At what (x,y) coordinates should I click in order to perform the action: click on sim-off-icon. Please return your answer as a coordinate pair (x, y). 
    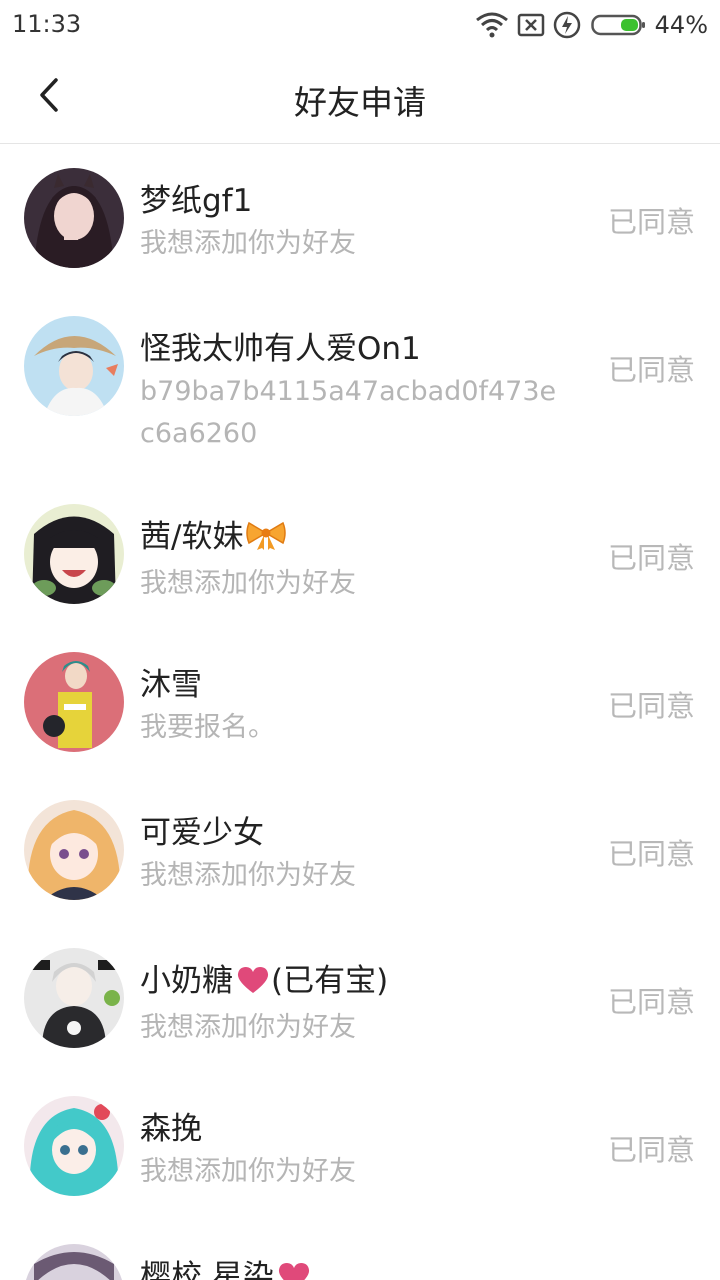
    Looking at the image, I should click on (531, 25).